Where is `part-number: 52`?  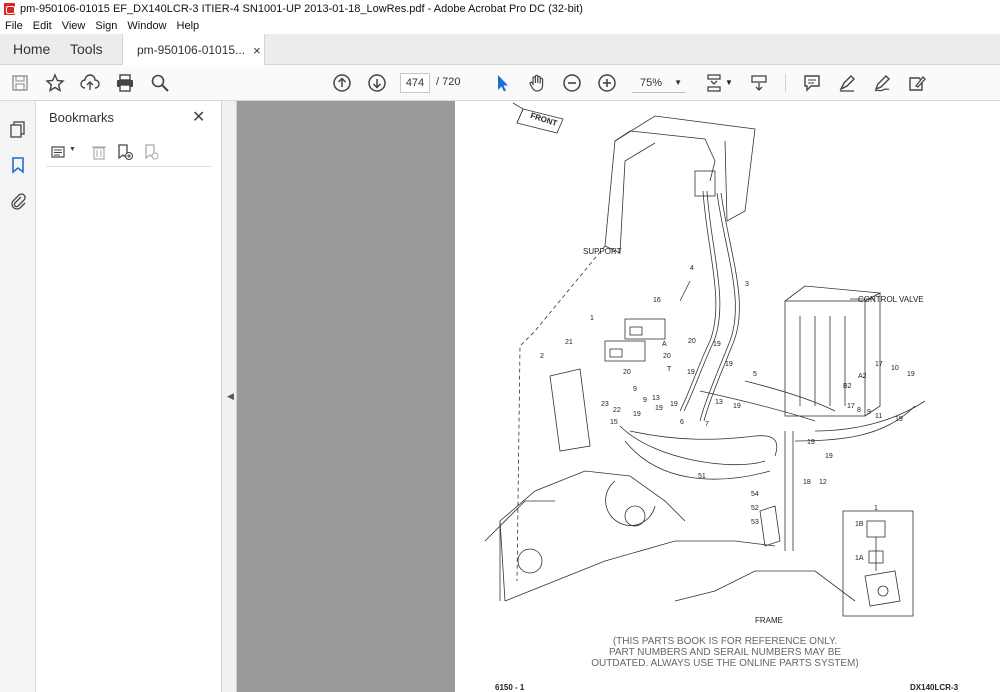
part-number: 52 is located at coordinates (755, 508).